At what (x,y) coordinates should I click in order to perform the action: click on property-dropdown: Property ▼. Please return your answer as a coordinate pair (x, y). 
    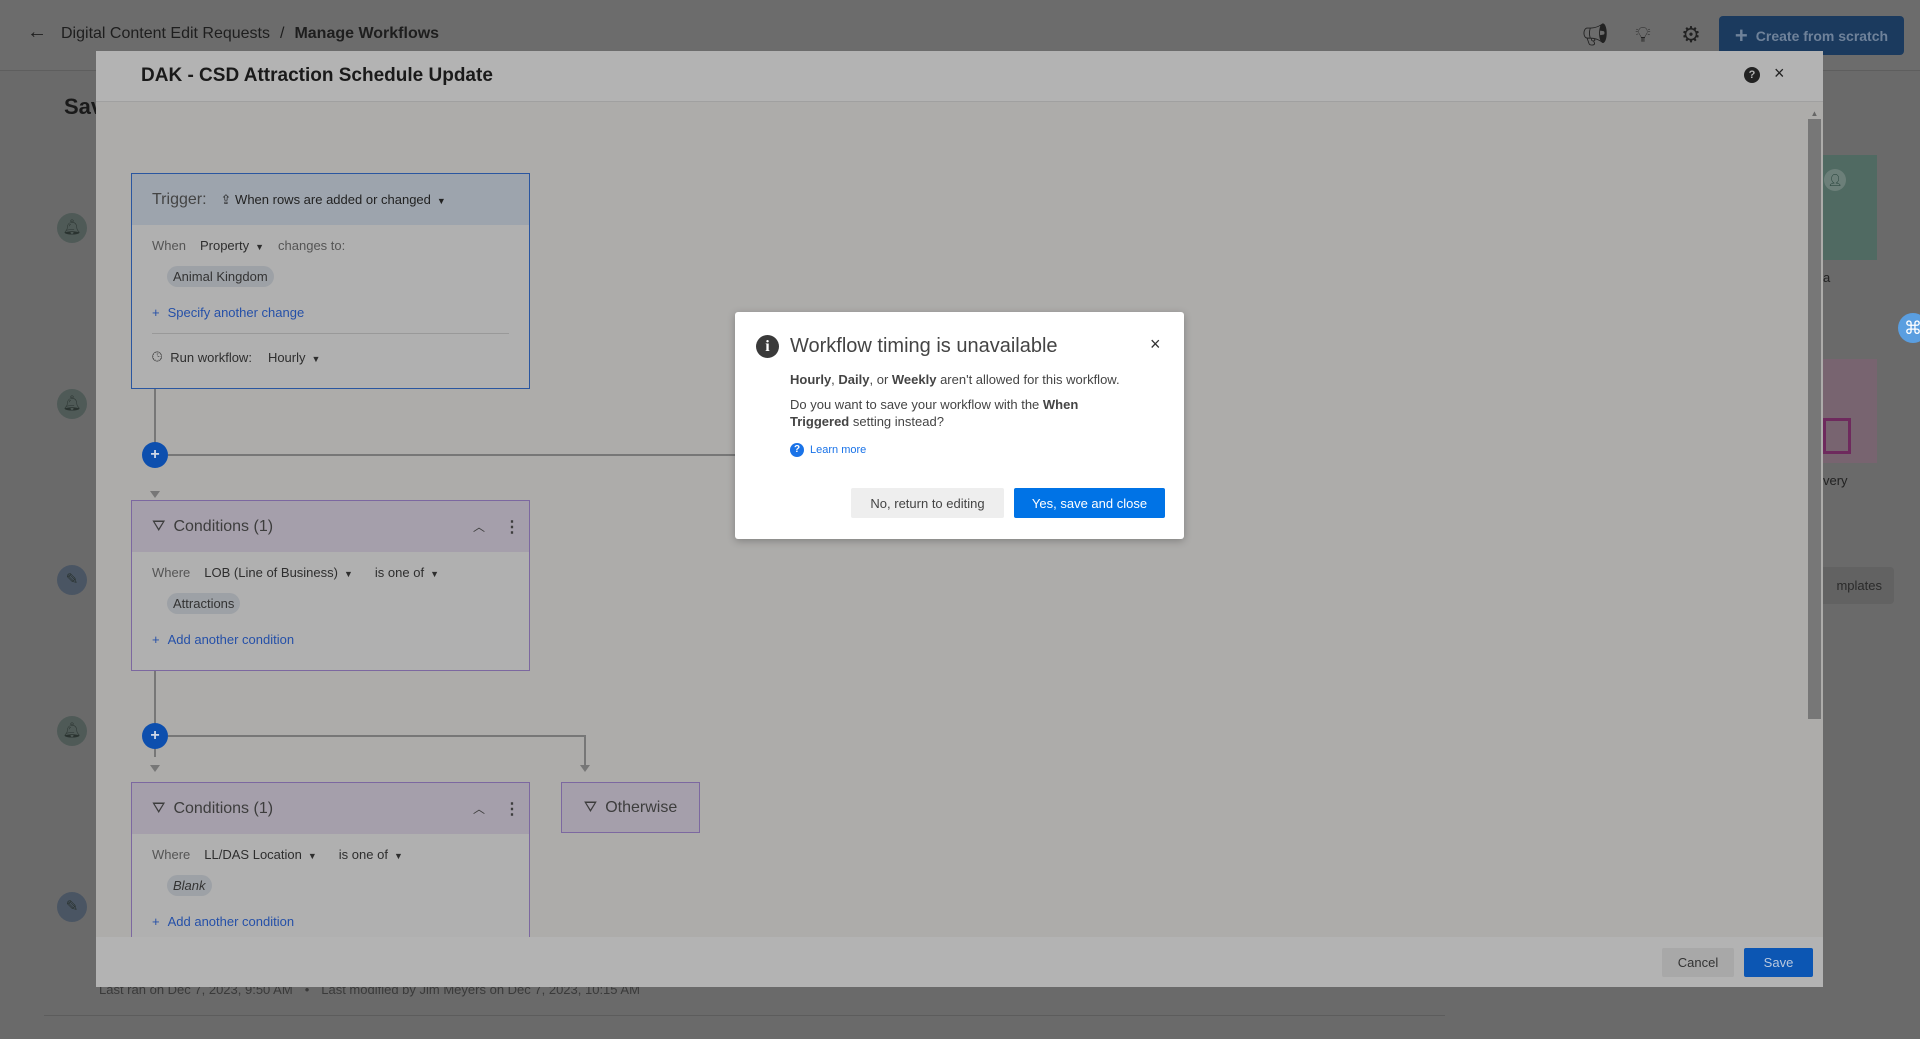
    Looking at the image, I should click on (232, 245).